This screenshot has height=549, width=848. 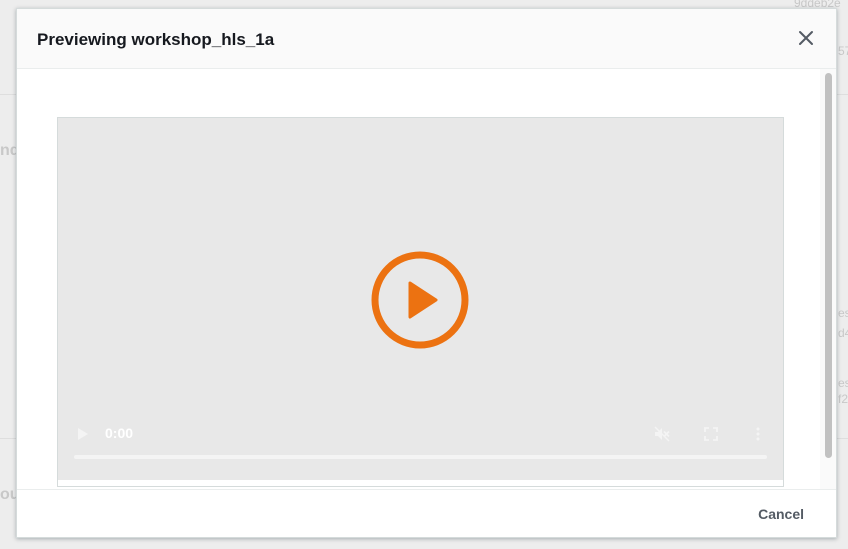 I want to click on background-text: f2, so click(x=843, y=399).